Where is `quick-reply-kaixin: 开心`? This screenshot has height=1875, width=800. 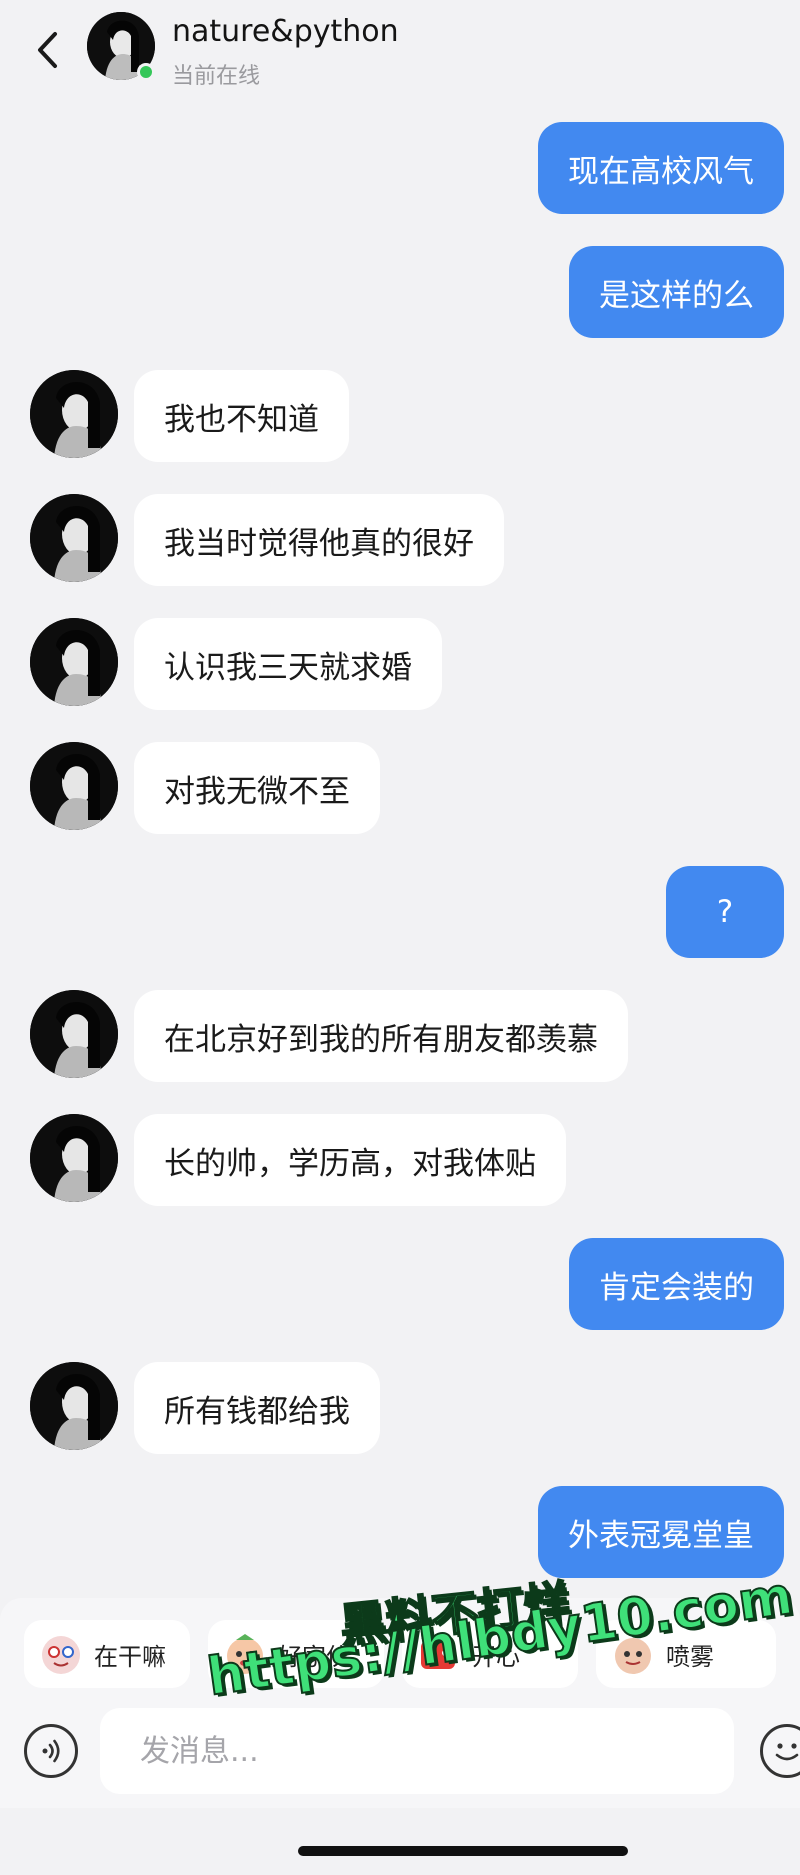 quick-reply-kaixin: 开心 is located at coordinates (490, 1654).